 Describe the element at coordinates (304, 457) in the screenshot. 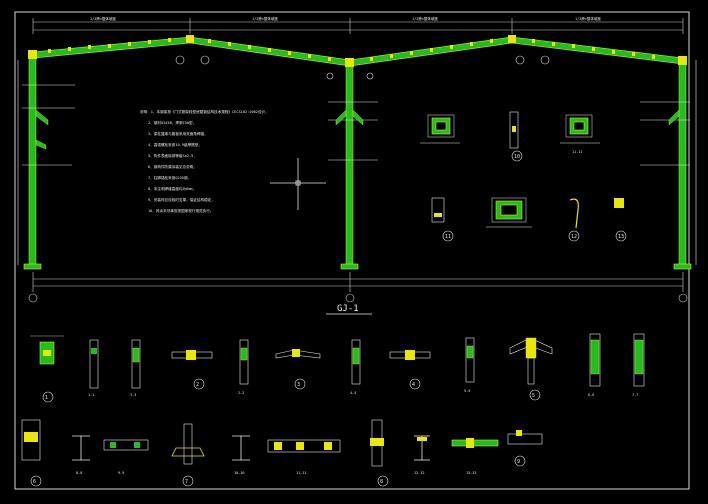

I see `detail-11-11-plate: 11-11` at that location.